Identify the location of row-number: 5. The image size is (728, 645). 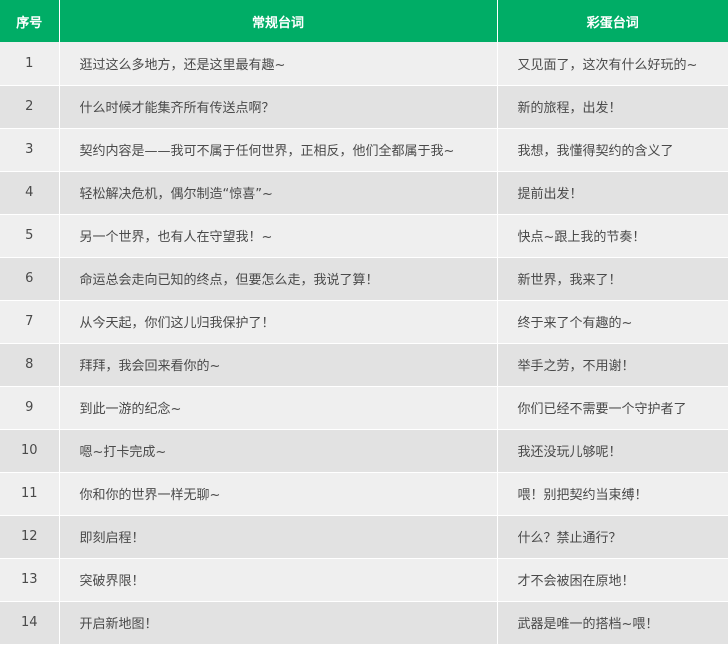
(30, 236).